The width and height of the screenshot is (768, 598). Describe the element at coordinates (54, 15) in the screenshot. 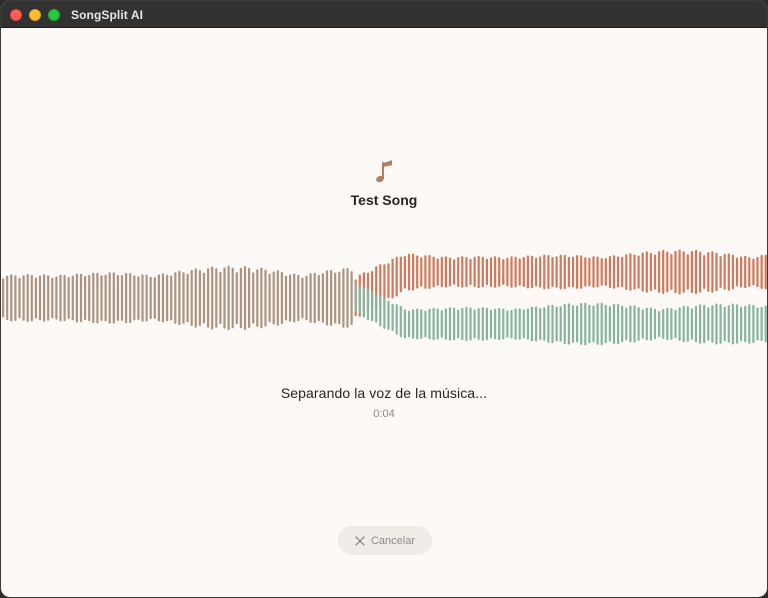

I see `zoom-window-button` at that location.